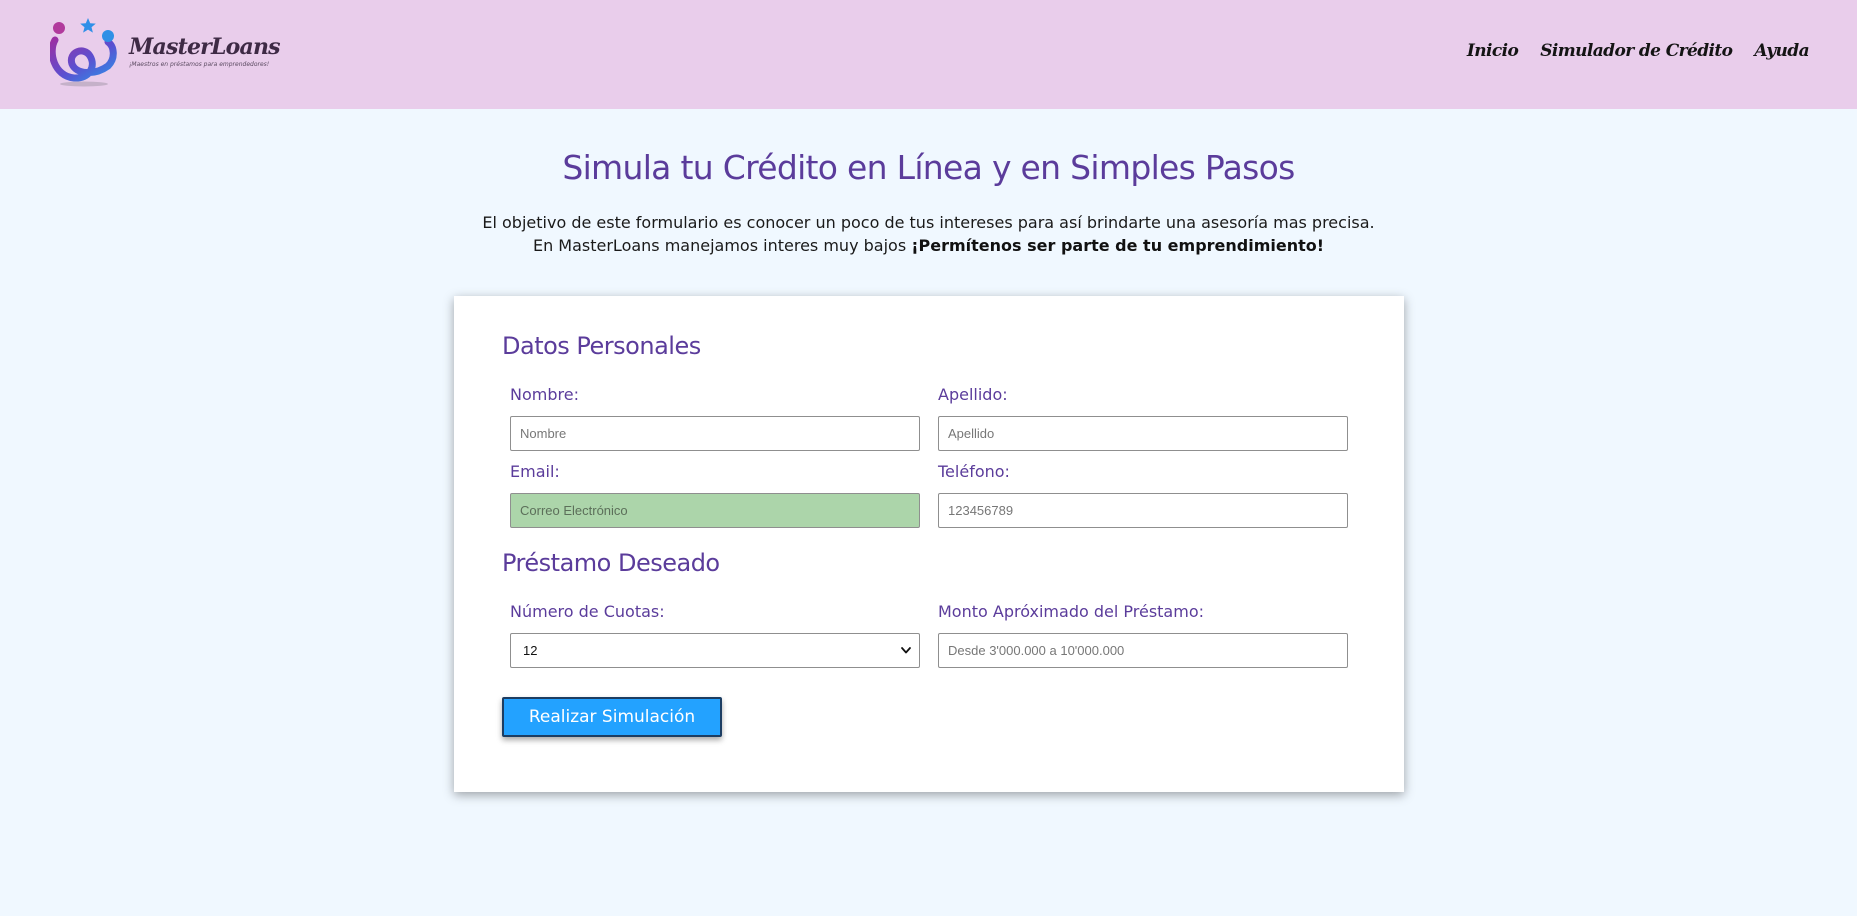 The image size is (1857, 916). I want to click on telefono-label: Teléfono:, so click(974, 471).